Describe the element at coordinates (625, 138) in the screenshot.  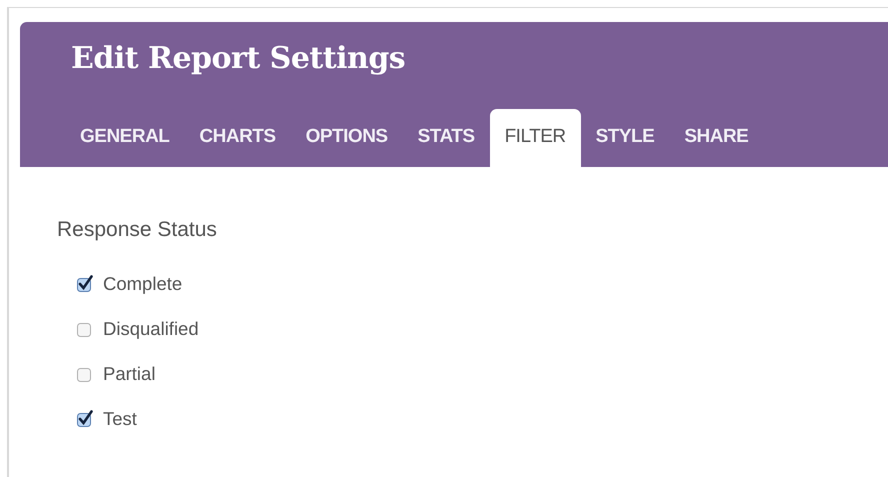
I see `tab: STYLE` at that location.